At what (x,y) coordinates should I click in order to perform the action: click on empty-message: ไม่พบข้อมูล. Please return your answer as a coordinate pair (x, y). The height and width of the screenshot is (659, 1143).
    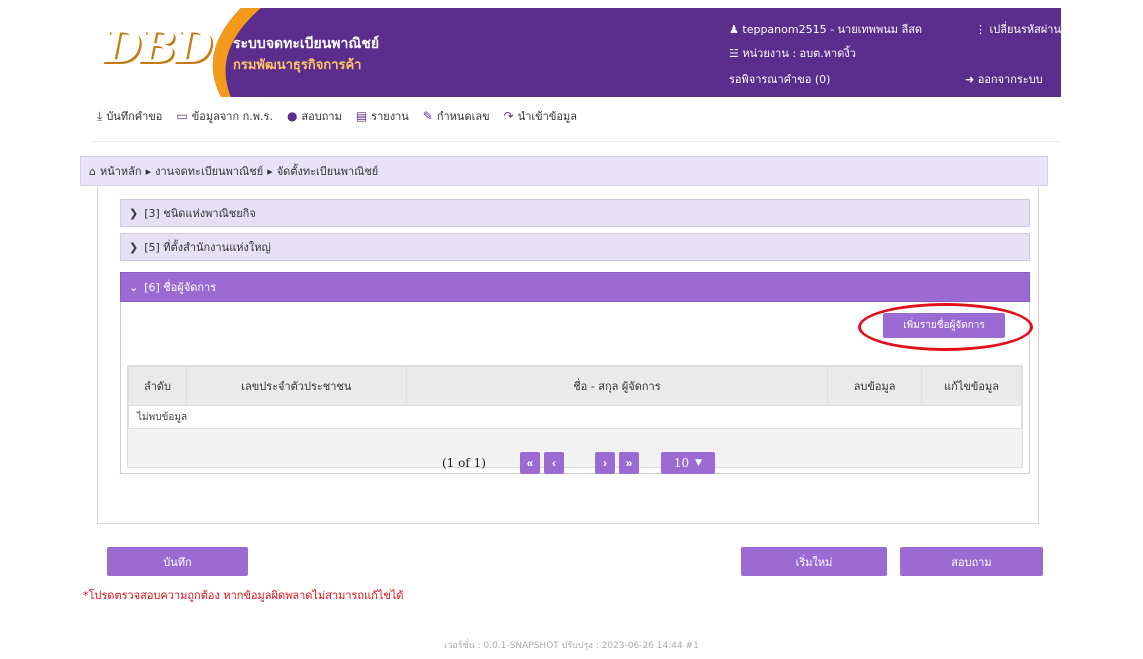
    Looking at the image, I should click on (575, 417).